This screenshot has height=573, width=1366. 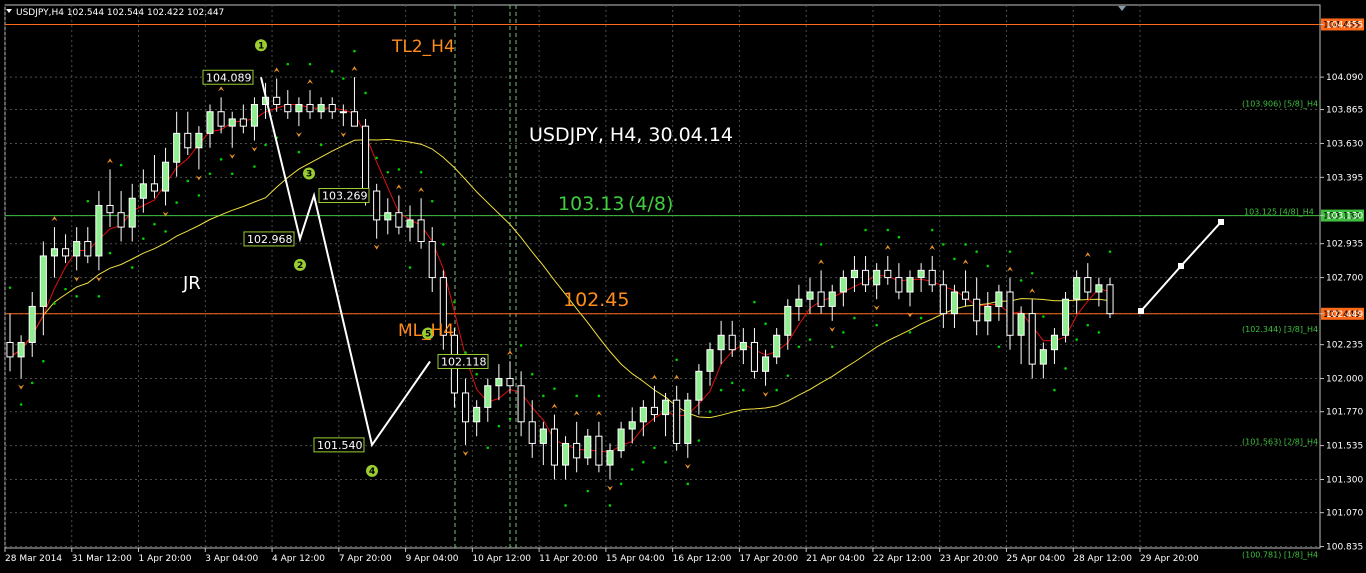 What do you see at coordinates (345, 196) in the screenshot?
I see `zigzag-price-label: 103.269` at bounding box center [345, 196].